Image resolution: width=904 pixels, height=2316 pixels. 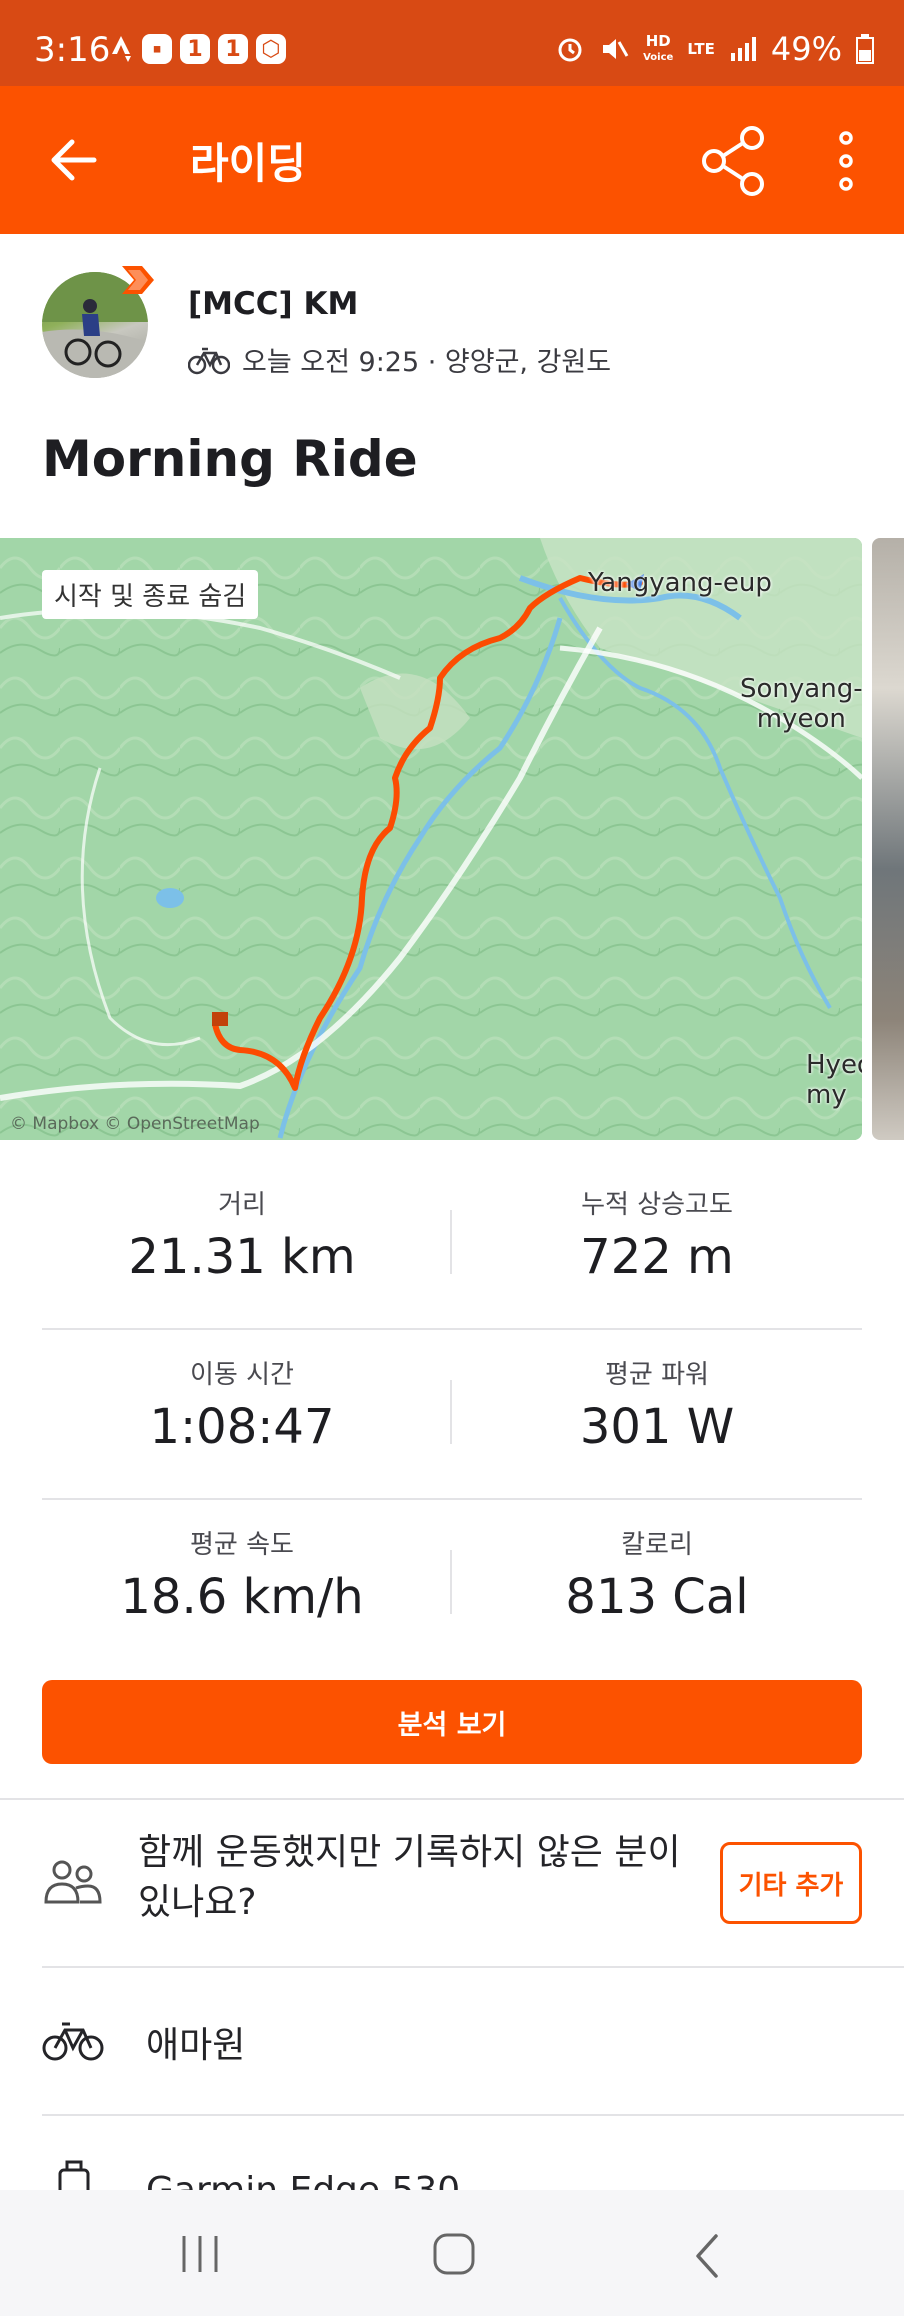 I want to click on more-options-icon, so click(x=846, y=161).